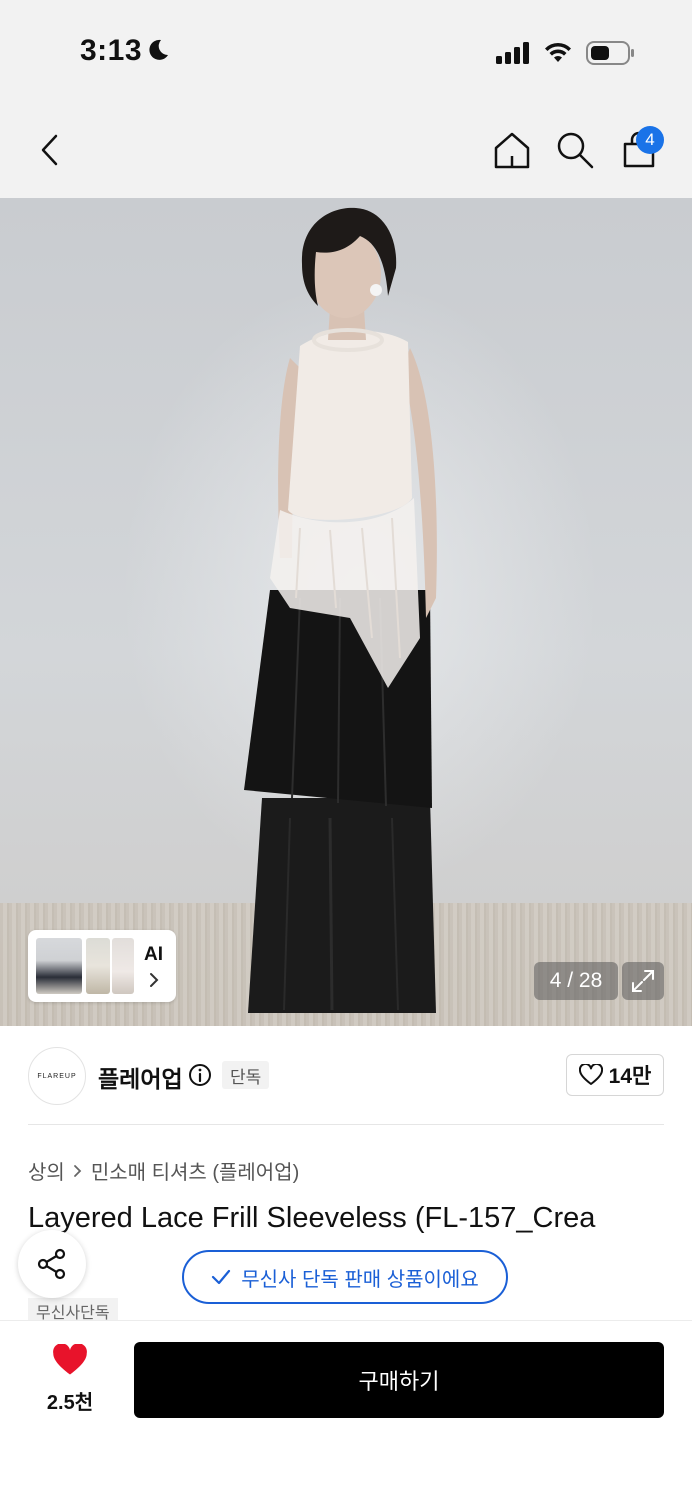 The width and height of the screenshot is (692, 1501). I want to click on divider, so click(346, 1124).